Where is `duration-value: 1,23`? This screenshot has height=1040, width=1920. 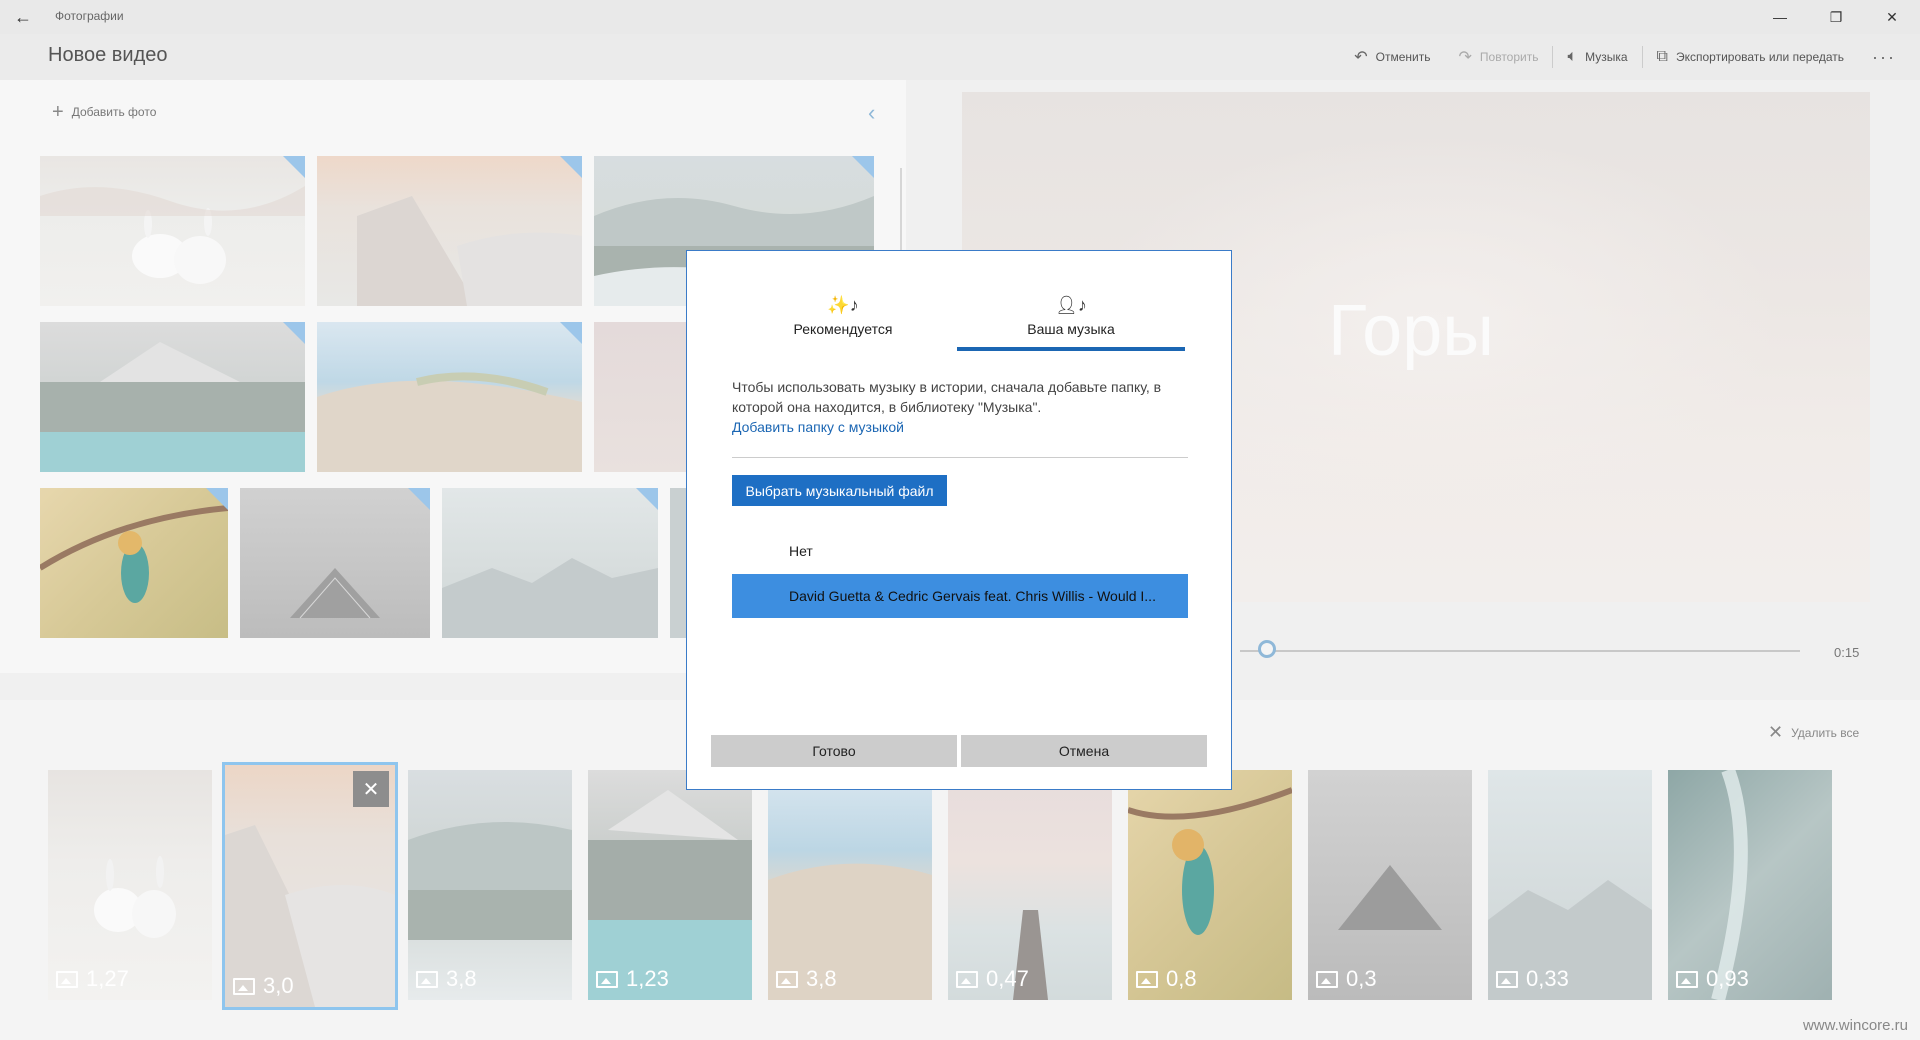
duration-value: 1,23 is located at coordinates (647, 978).